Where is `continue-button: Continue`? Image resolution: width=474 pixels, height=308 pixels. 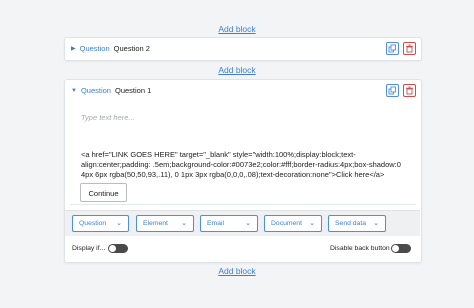 continue-button: Continue is located at coordinates (103, 192).